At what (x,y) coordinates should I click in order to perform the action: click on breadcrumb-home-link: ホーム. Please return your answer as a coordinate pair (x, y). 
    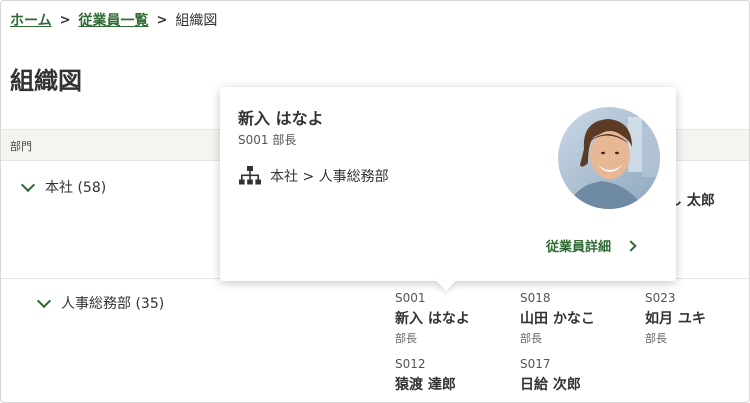
    Looking at the image, I should click on (31, 20).